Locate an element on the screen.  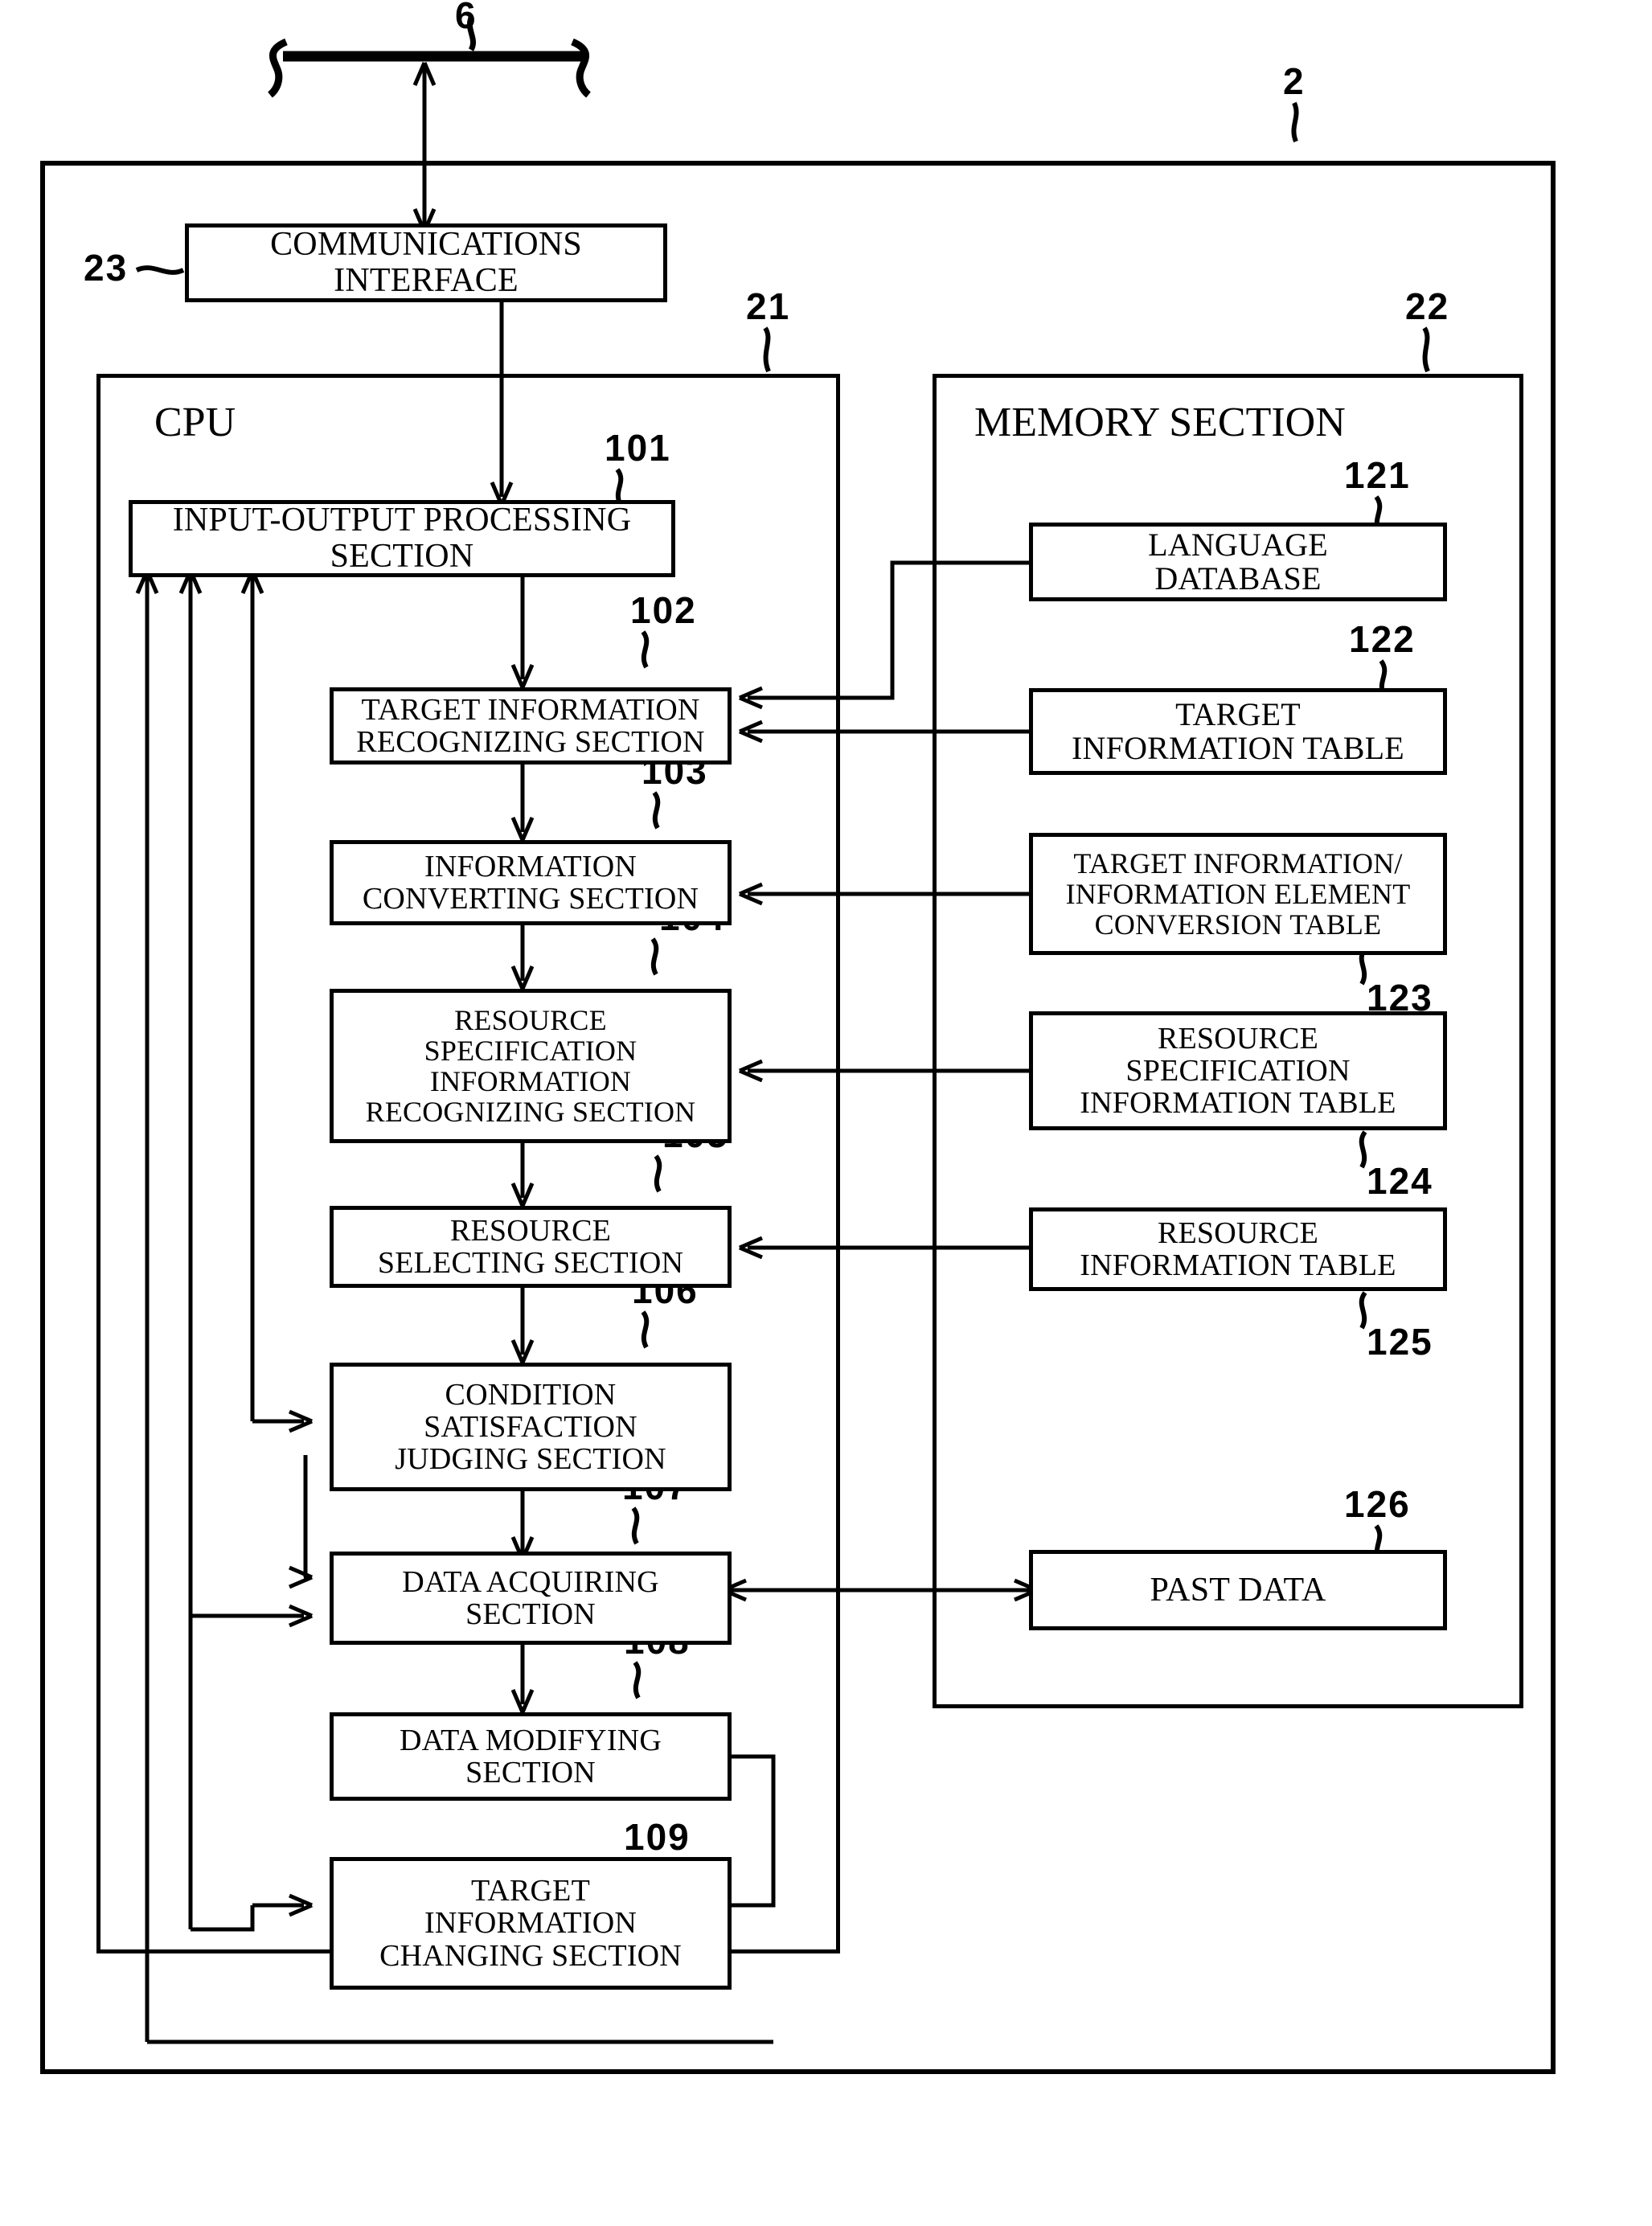
past-data-label: PAST DATA is located at coordinates (1238, 1590).